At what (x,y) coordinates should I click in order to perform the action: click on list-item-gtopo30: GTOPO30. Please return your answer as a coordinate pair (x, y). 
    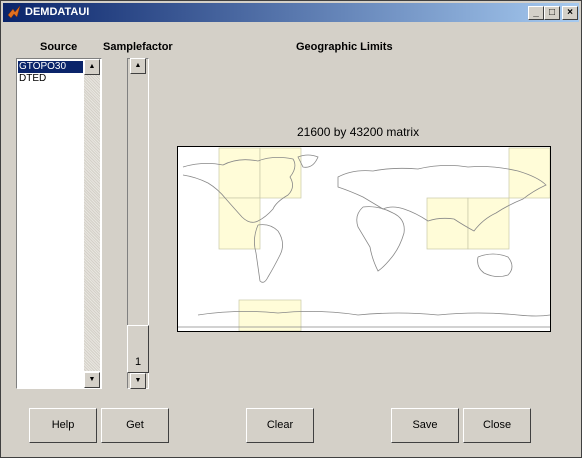
    Looking at the image, I should click on (50, 67).